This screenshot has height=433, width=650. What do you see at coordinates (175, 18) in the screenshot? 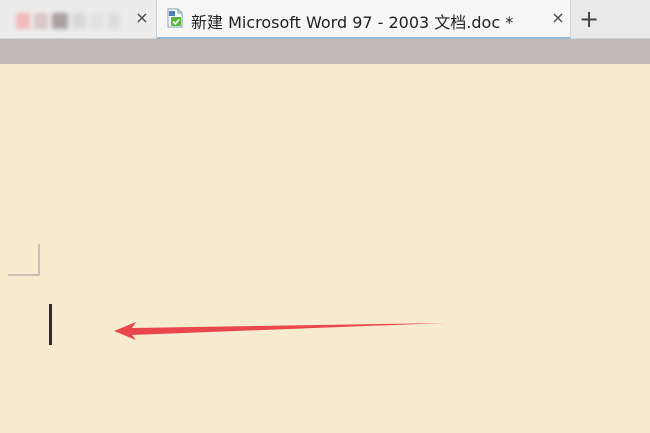
I see `word-doc-icon` at bounding box center [175, 18].